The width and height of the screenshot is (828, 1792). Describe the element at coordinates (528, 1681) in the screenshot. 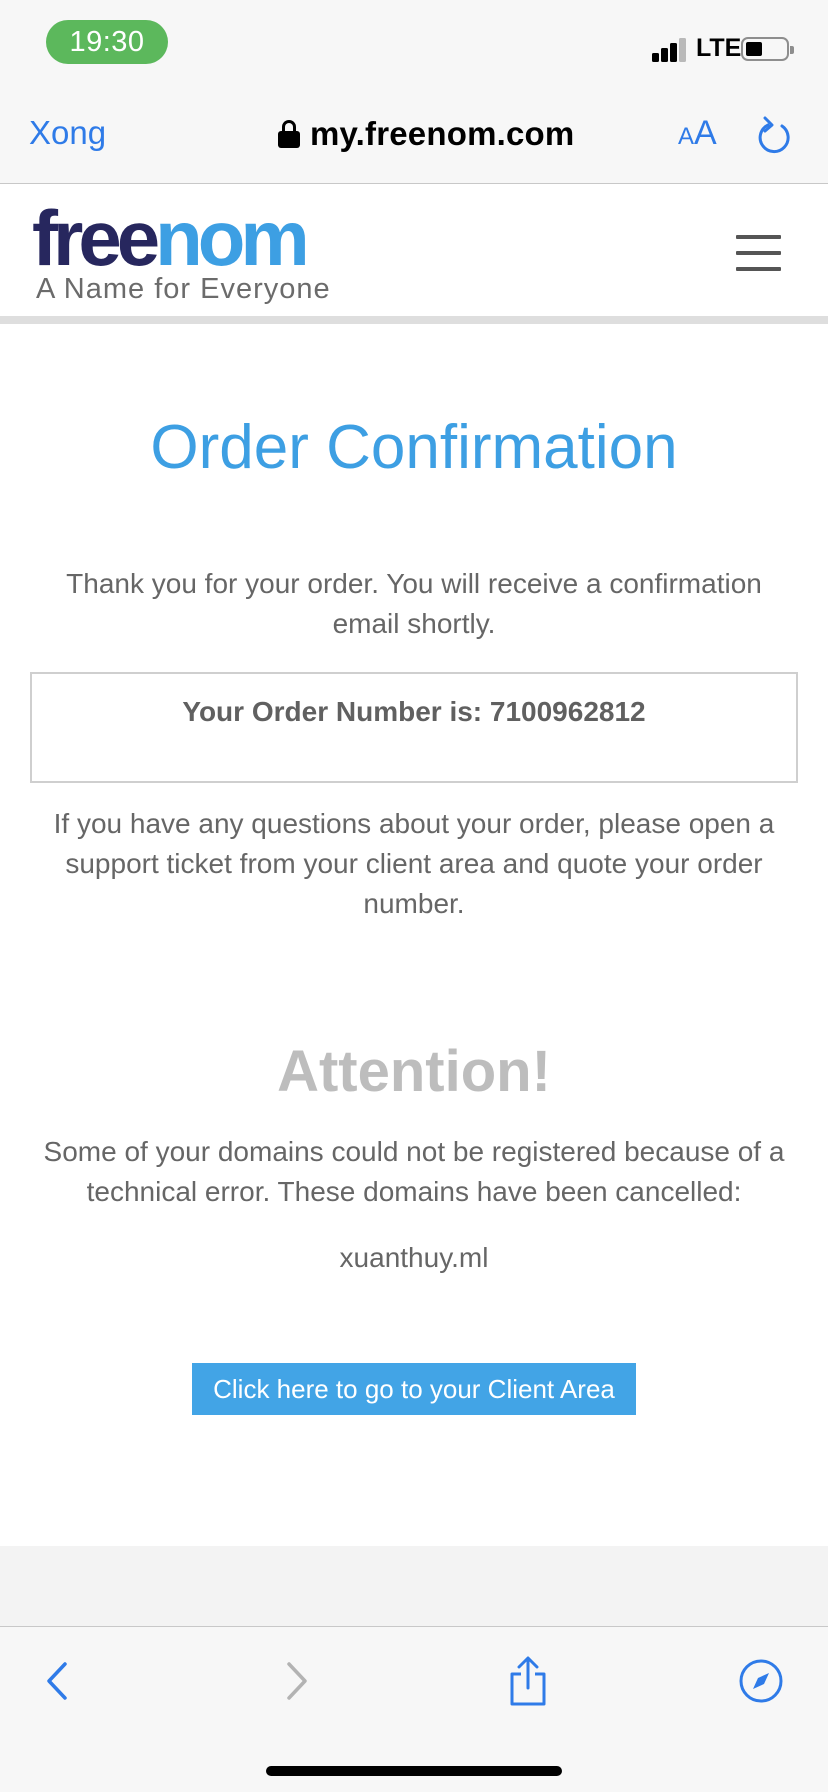

I see `share-icon` at that location.